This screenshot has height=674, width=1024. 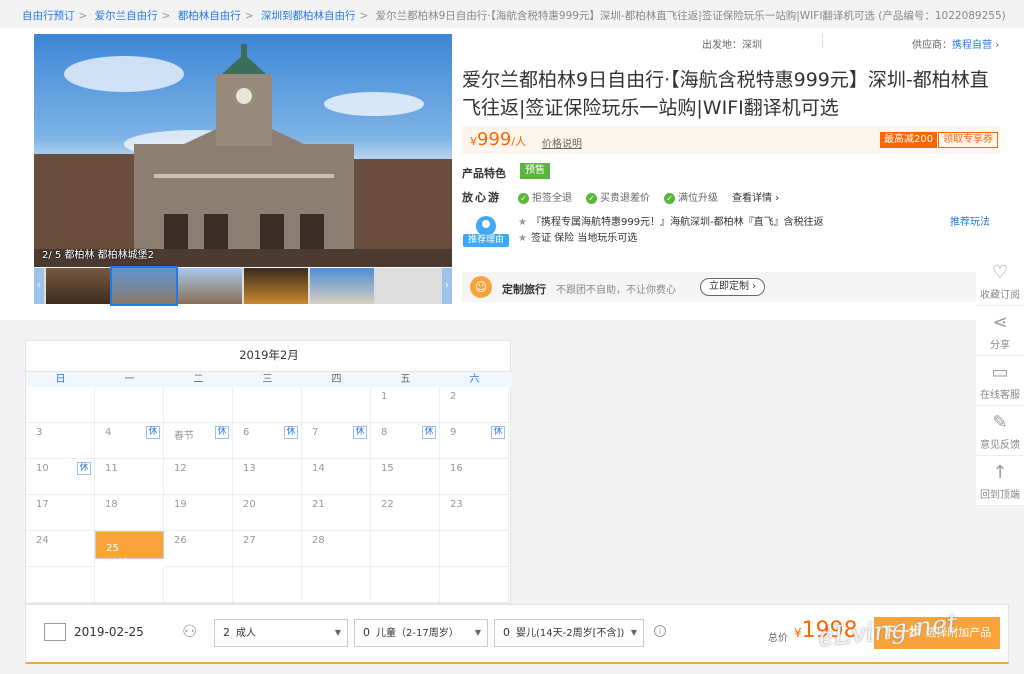 I want to click on infant-select: 0 婴儿(14天-2周岁[不含]) ▼, so click(x=569, y=633).